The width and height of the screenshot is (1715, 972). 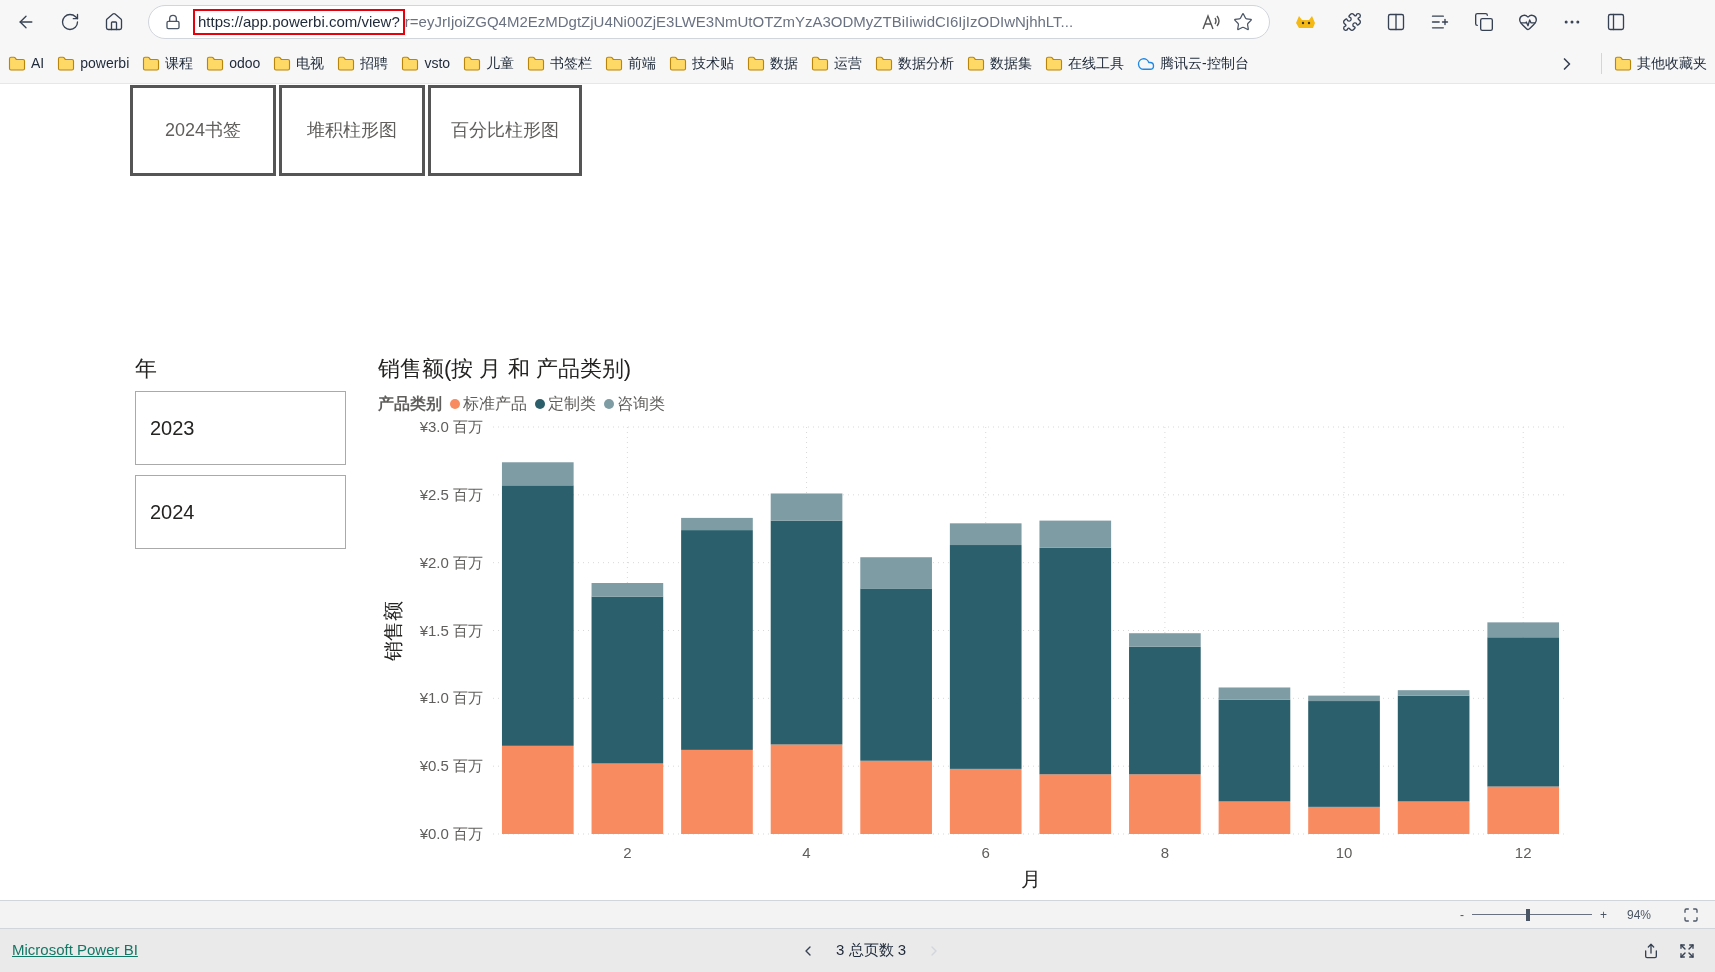 What do you see at coordinates (631, 63) in the screenshot?
I see `bookmark-item: 前端` at bounding box center [631, 63].